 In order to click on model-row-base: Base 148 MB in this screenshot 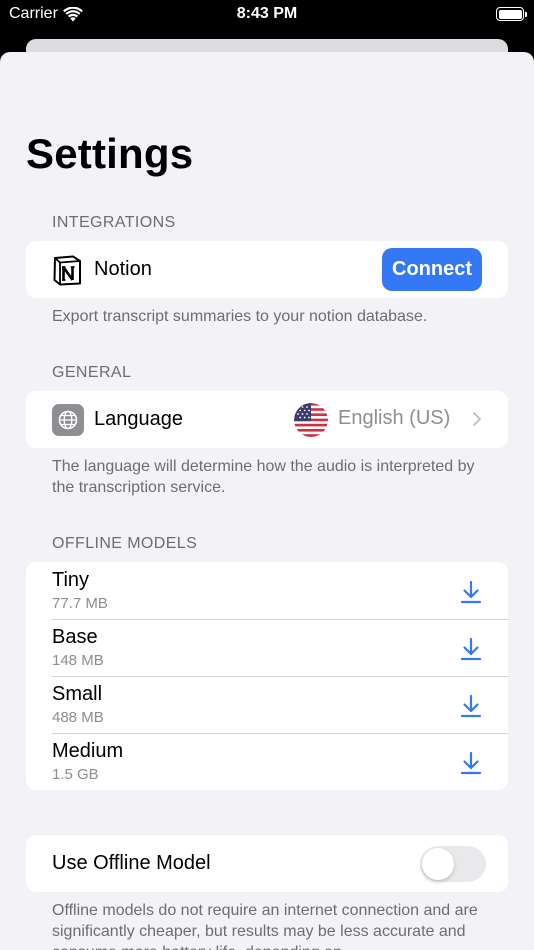, I will do `click(267, 647)`.